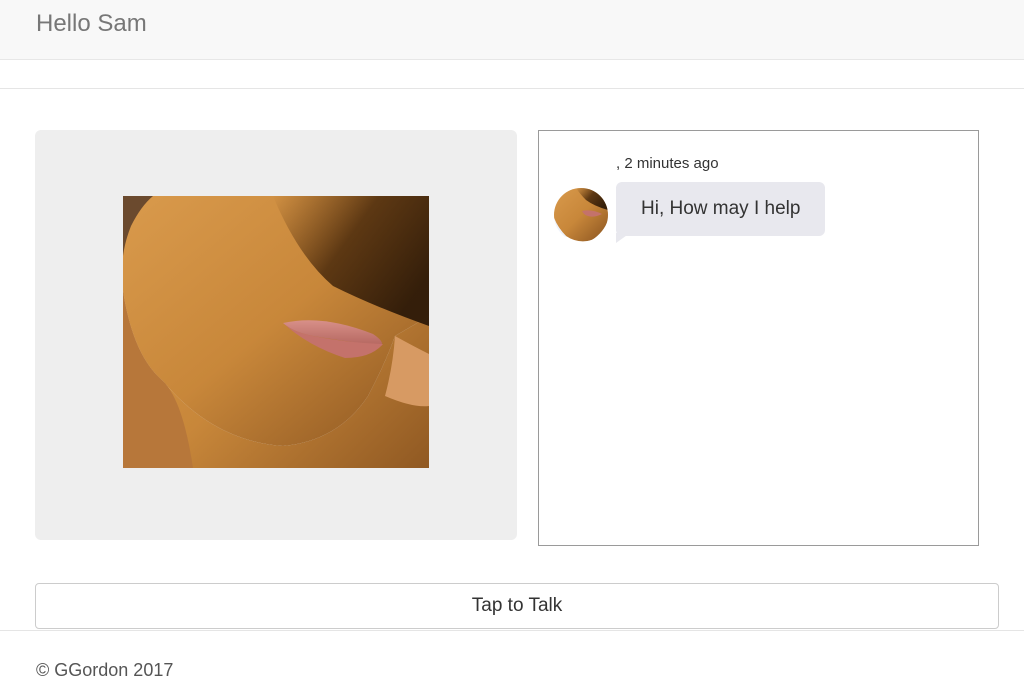  What do you see at coordinates (512, 30) in the screenshot?
I see `navbar: Hello Sam` at bounding box center [512, 30].